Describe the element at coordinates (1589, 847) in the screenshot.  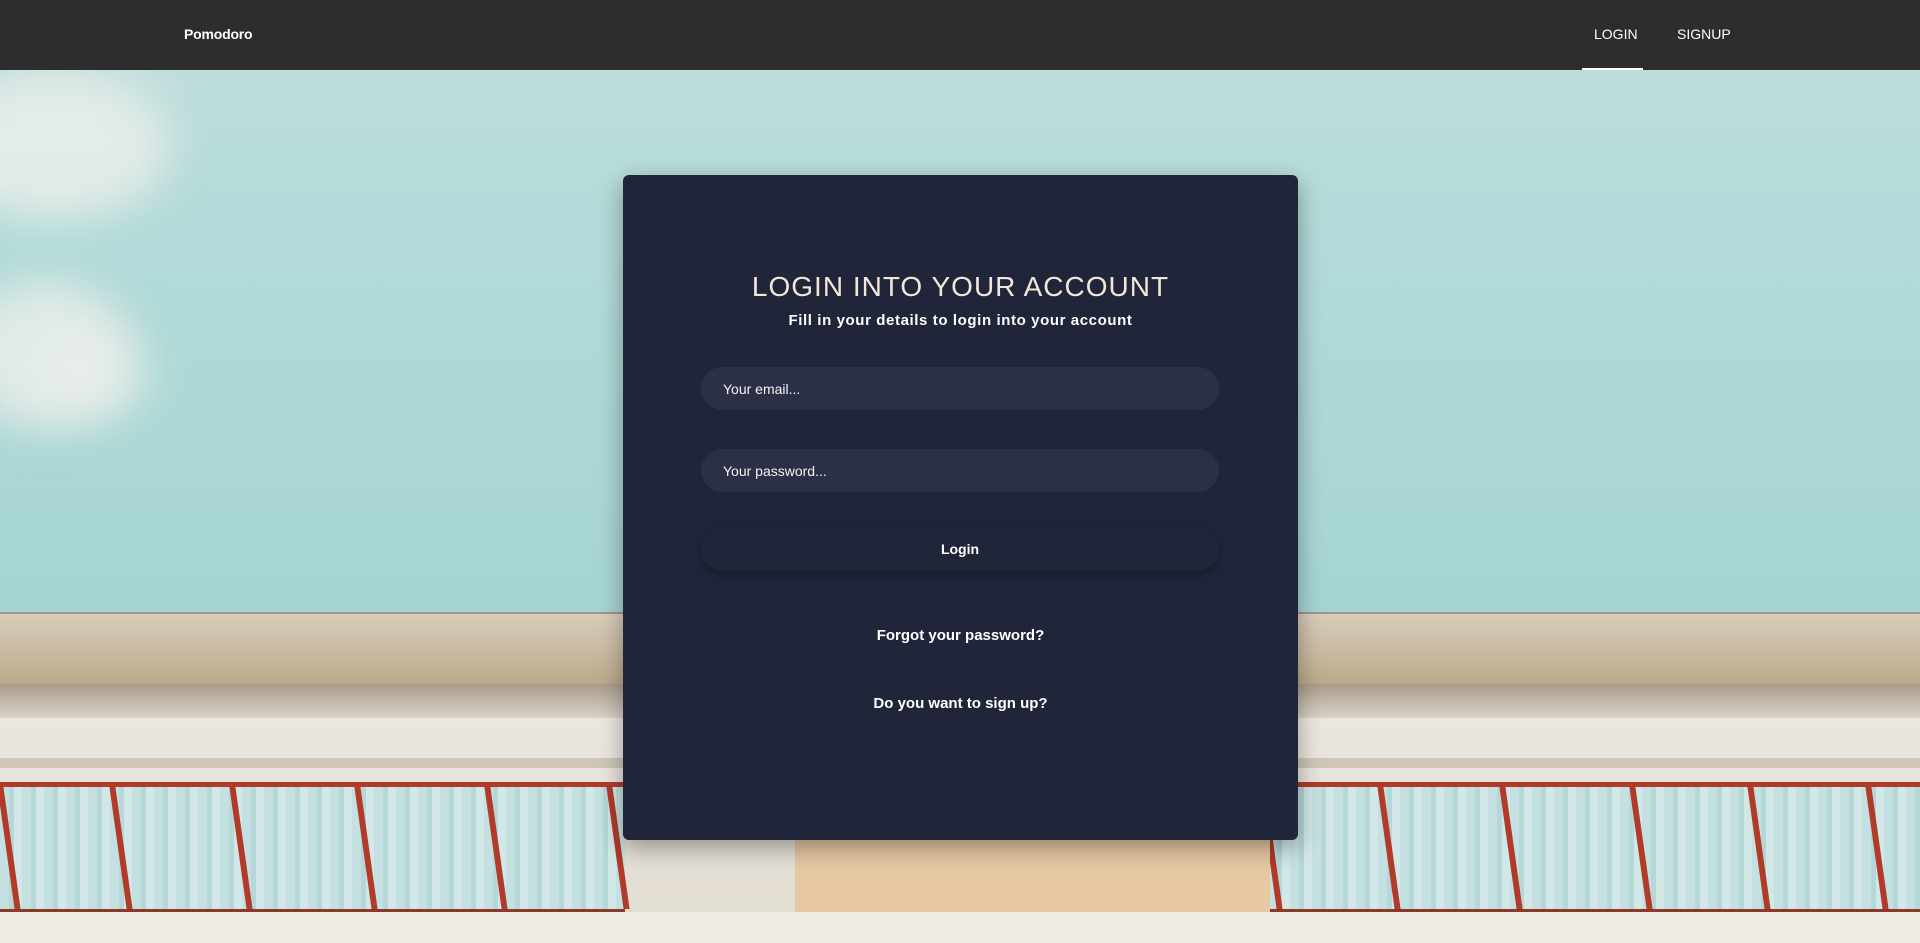
I see `window-row-right` at that location.